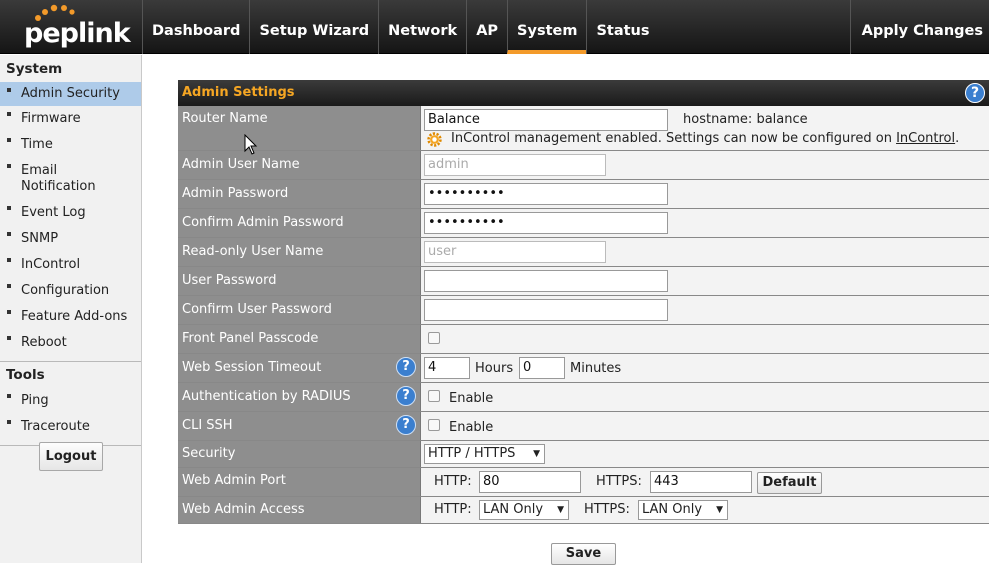 This screenshot has height=565, width=989. Describe the element at coordinates (705, 426) in the screenshot. I see `cli-ssh-value-cell: Enable` at that location.